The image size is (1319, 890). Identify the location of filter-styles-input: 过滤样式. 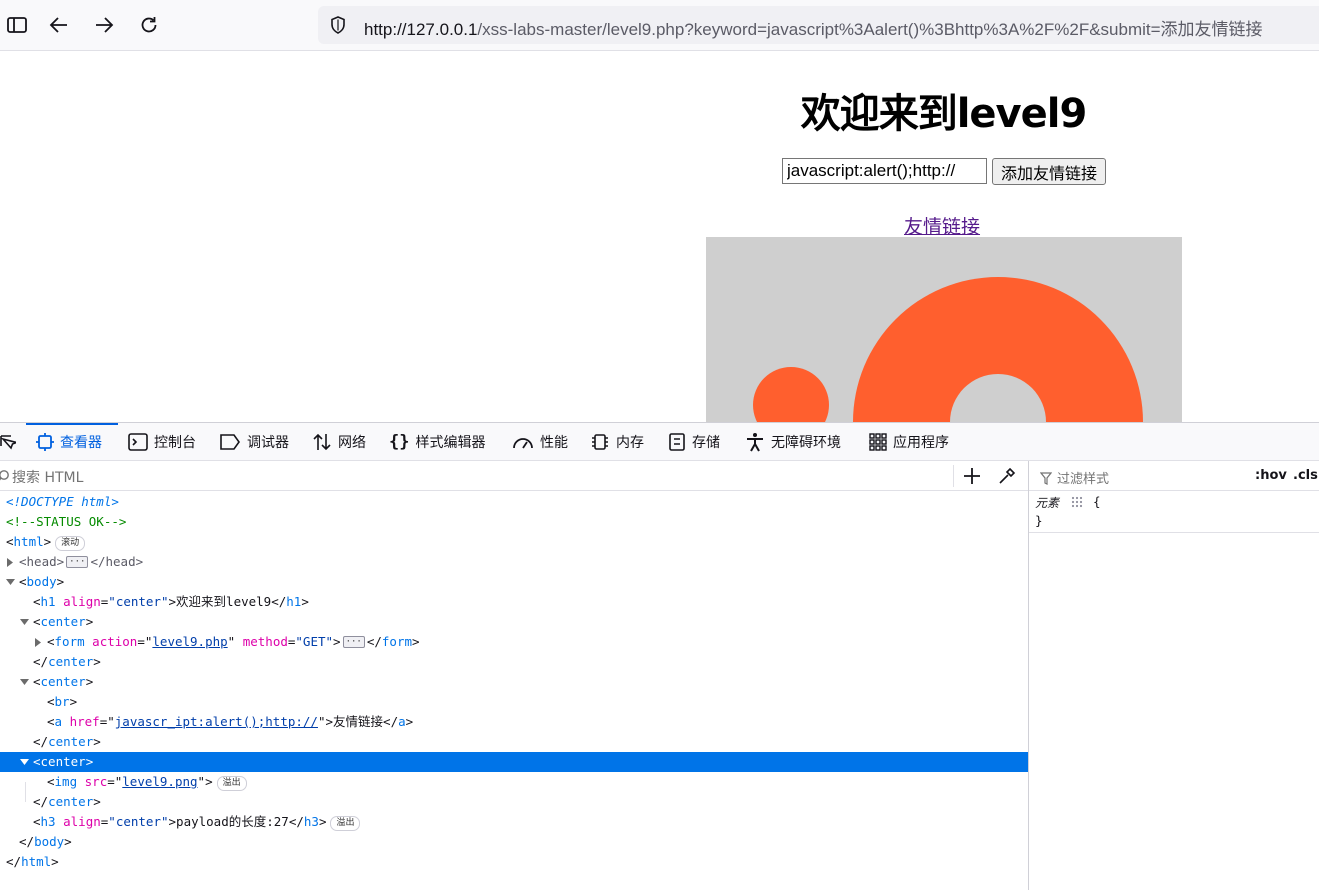
(1083, 477).